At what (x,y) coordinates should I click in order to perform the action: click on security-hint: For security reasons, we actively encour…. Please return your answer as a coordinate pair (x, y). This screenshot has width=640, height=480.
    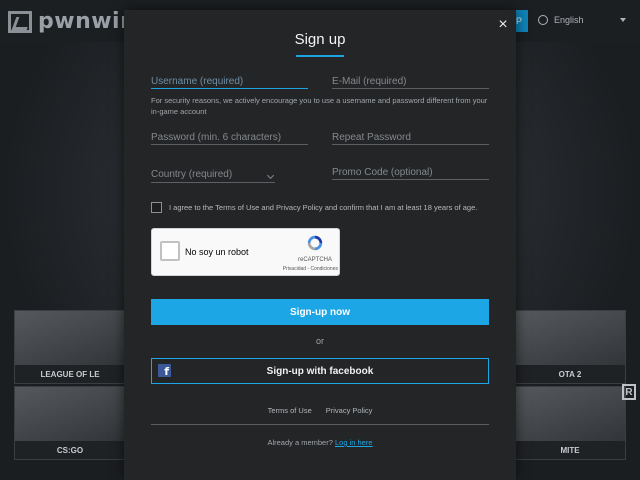
    Looking at the image, I should click on (319, 106).